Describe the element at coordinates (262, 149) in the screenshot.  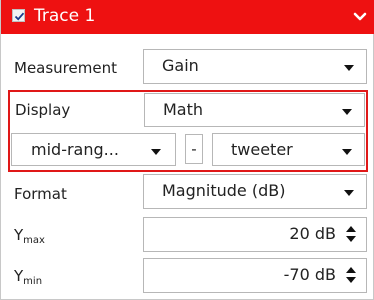
I see `math-operand-b-value: tweeter` at that location.